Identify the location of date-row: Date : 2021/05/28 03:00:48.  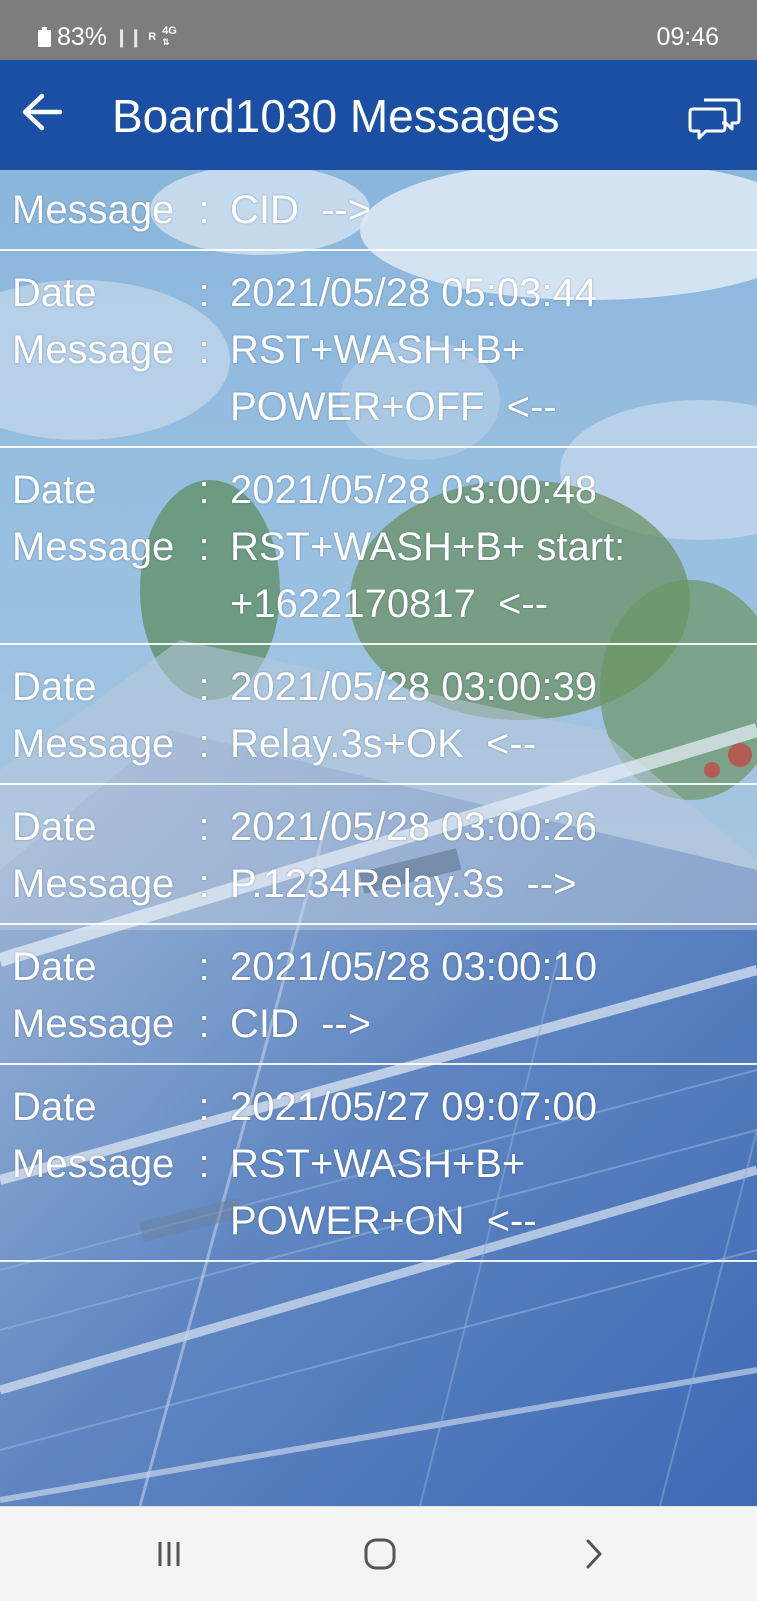
(378, 490).